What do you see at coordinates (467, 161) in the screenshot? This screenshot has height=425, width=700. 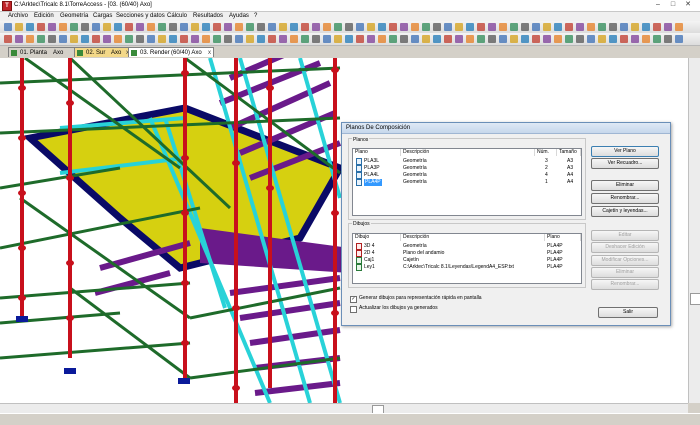 I see `plano-row: PLA3L Geometría 3 A3` at bounding box center [467, 161].